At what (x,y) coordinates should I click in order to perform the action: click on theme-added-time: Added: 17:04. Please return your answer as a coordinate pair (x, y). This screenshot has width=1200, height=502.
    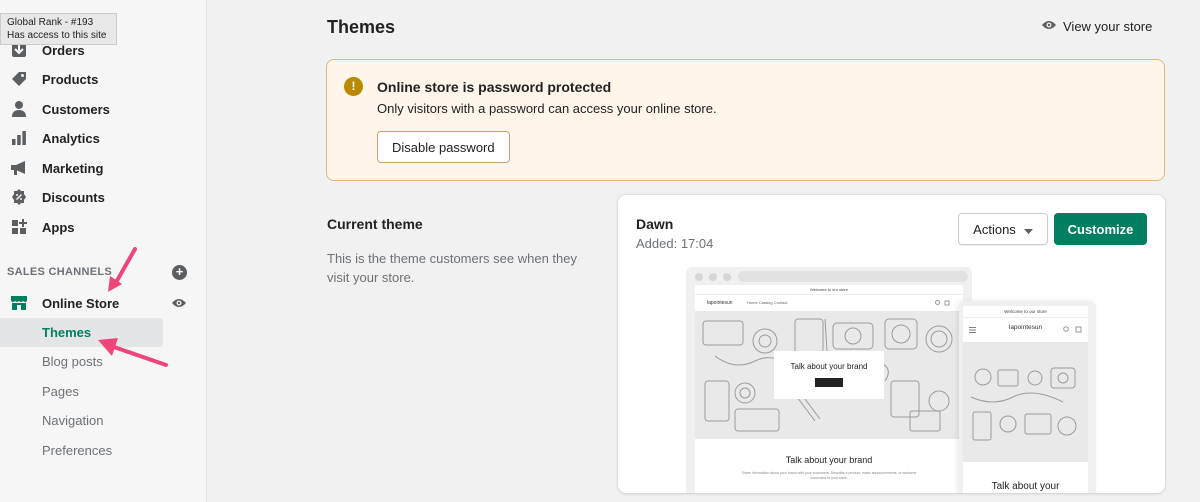
    Looking at the image, I should click on (675, 243).